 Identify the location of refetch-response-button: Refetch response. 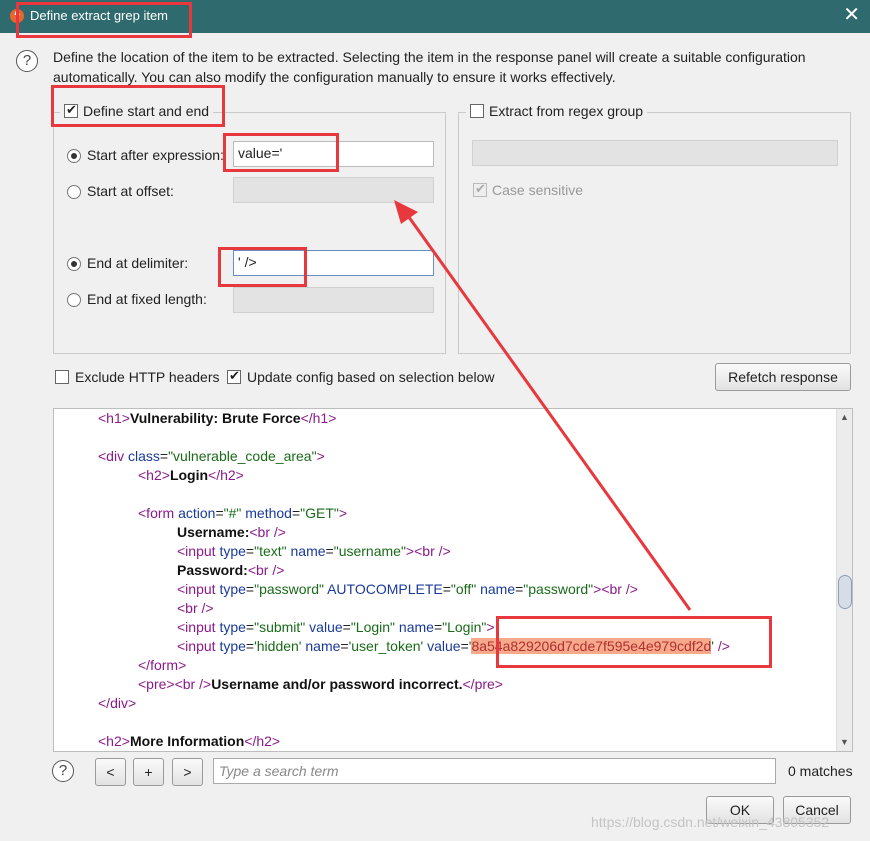
(783, 377).